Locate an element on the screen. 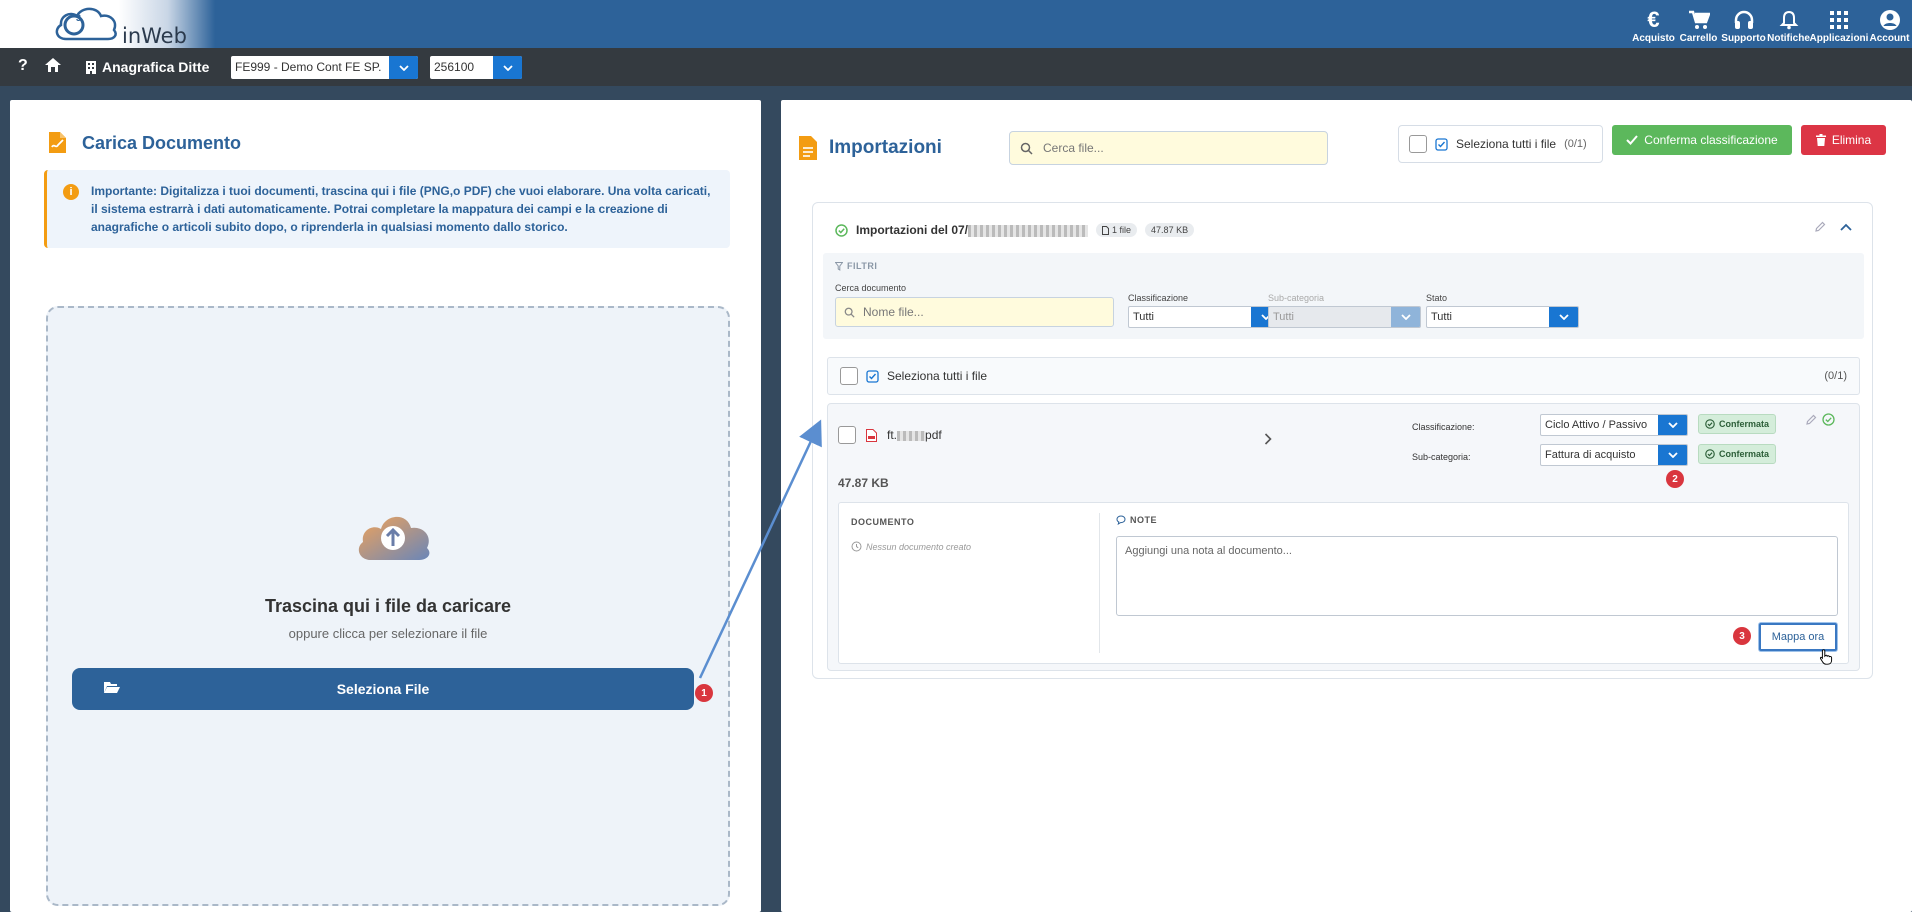  search-doc-label: Cerca documento is located at coordinates (871, 288).